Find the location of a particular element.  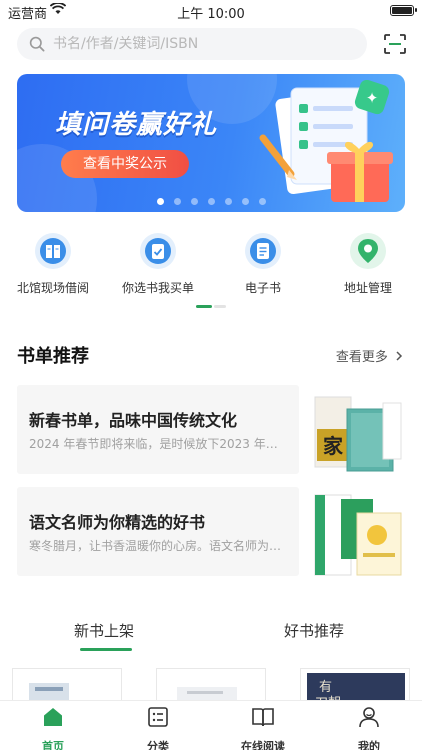

booklist-card: 语文名师为你精选的好书 寒冬腊月，让书香温暖你的心房。语文名师为你精选 is located at coordinates (158, 531).